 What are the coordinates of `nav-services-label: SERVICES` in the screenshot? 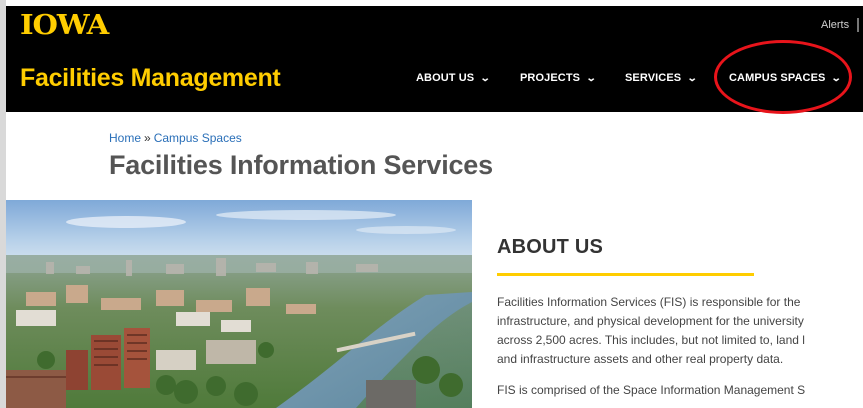 It's located at (653, 78).